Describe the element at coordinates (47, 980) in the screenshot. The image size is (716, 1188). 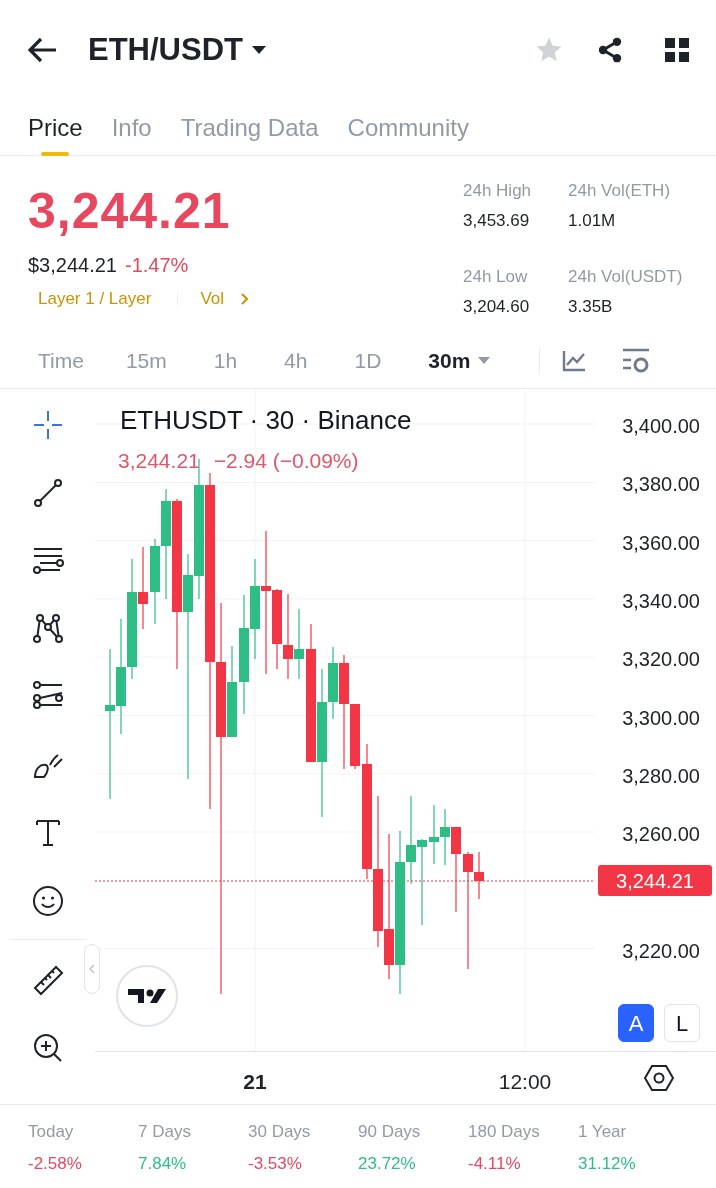
I see `ruler-icon` at that location.